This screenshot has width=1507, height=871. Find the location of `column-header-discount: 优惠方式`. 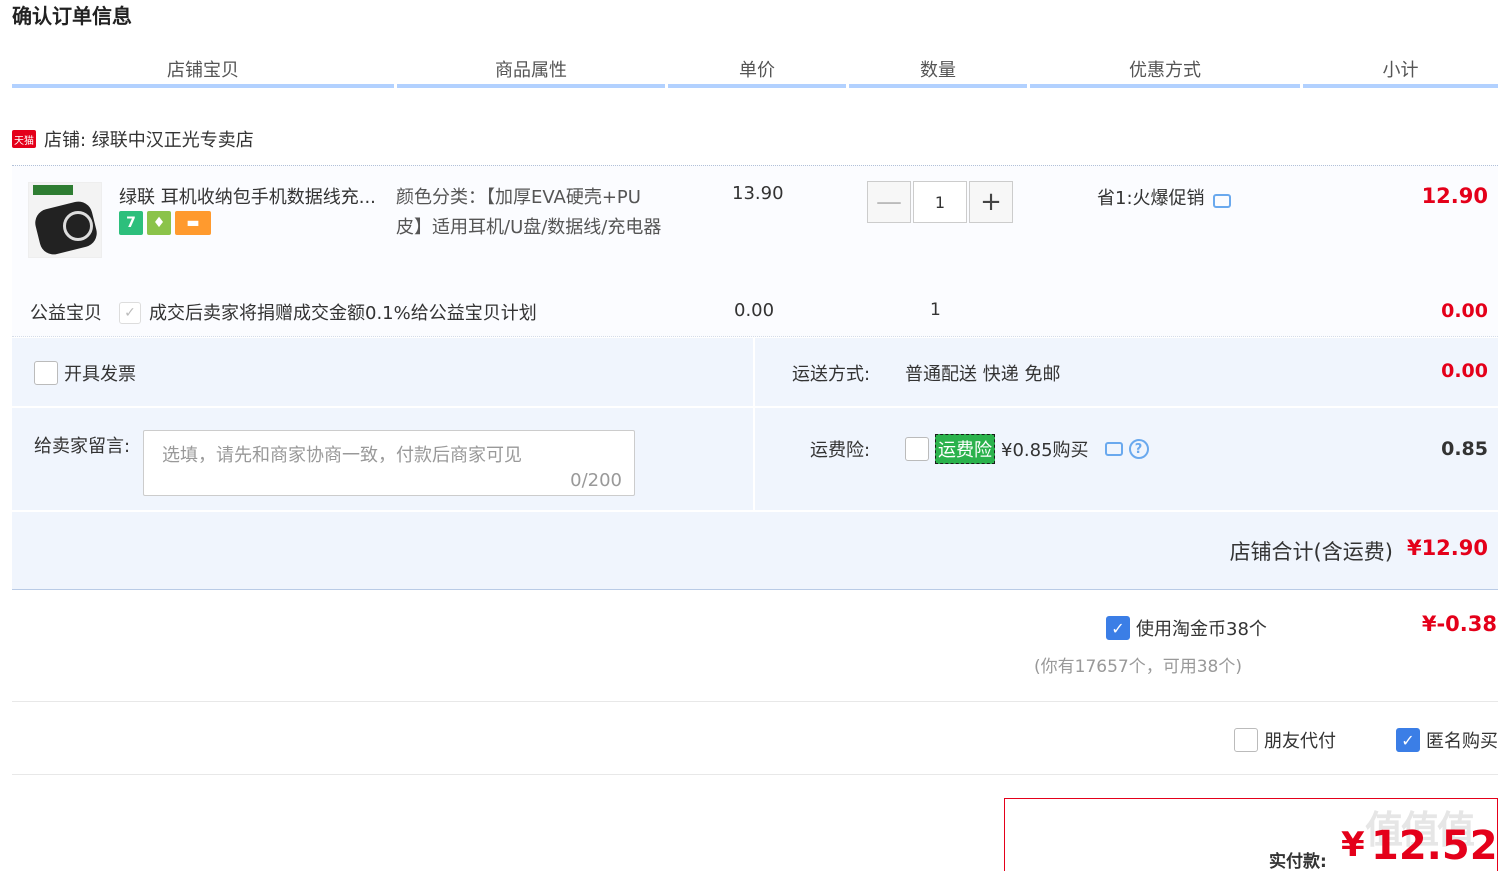

column-header-discount: 优惠方式 is located at coordinates (1165, 72).